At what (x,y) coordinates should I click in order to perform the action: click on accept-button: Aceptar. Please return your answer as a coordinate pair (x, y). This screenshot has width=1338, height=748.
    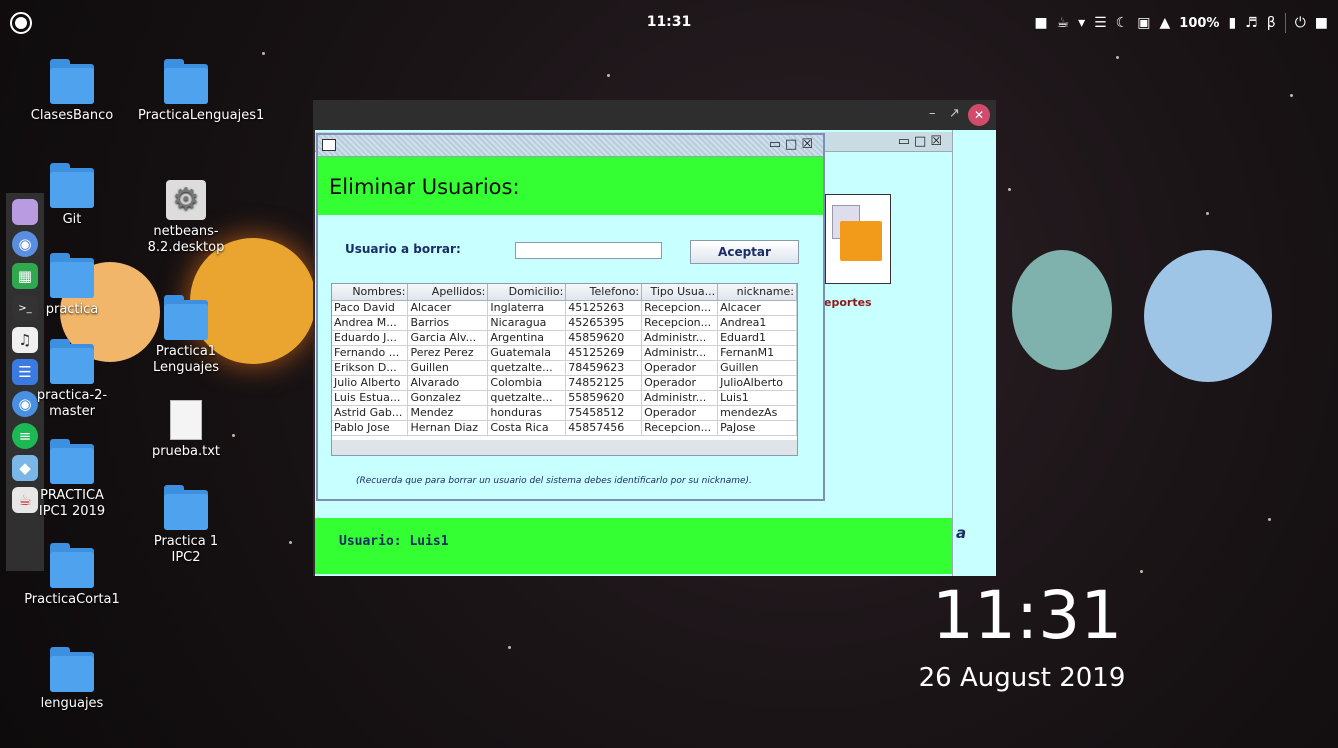
    Looking at the image, I should click on (744, 252).